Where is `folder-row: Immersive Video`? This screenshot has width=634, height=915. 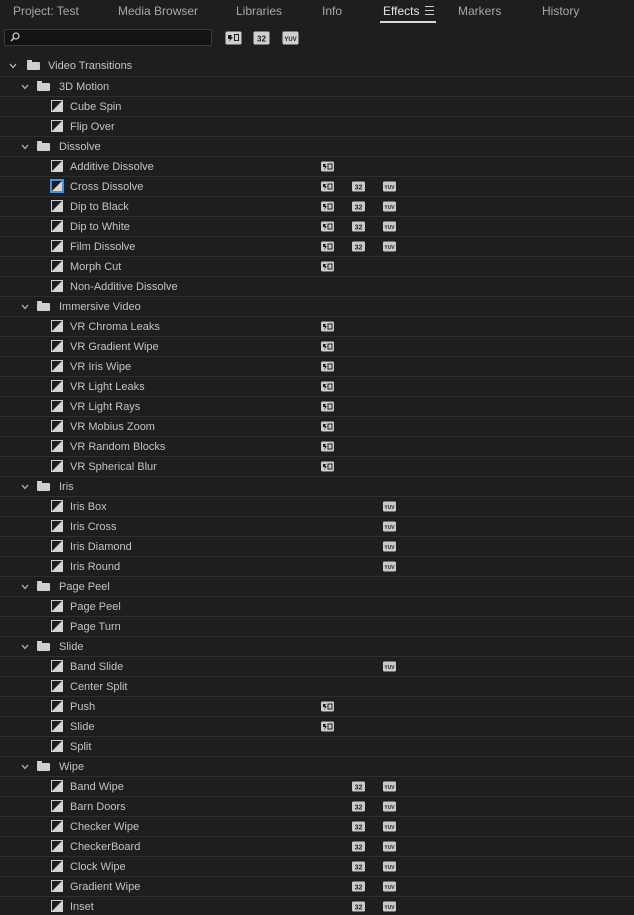 folder-row: Immersive Video is located at coordinates (317, 306).